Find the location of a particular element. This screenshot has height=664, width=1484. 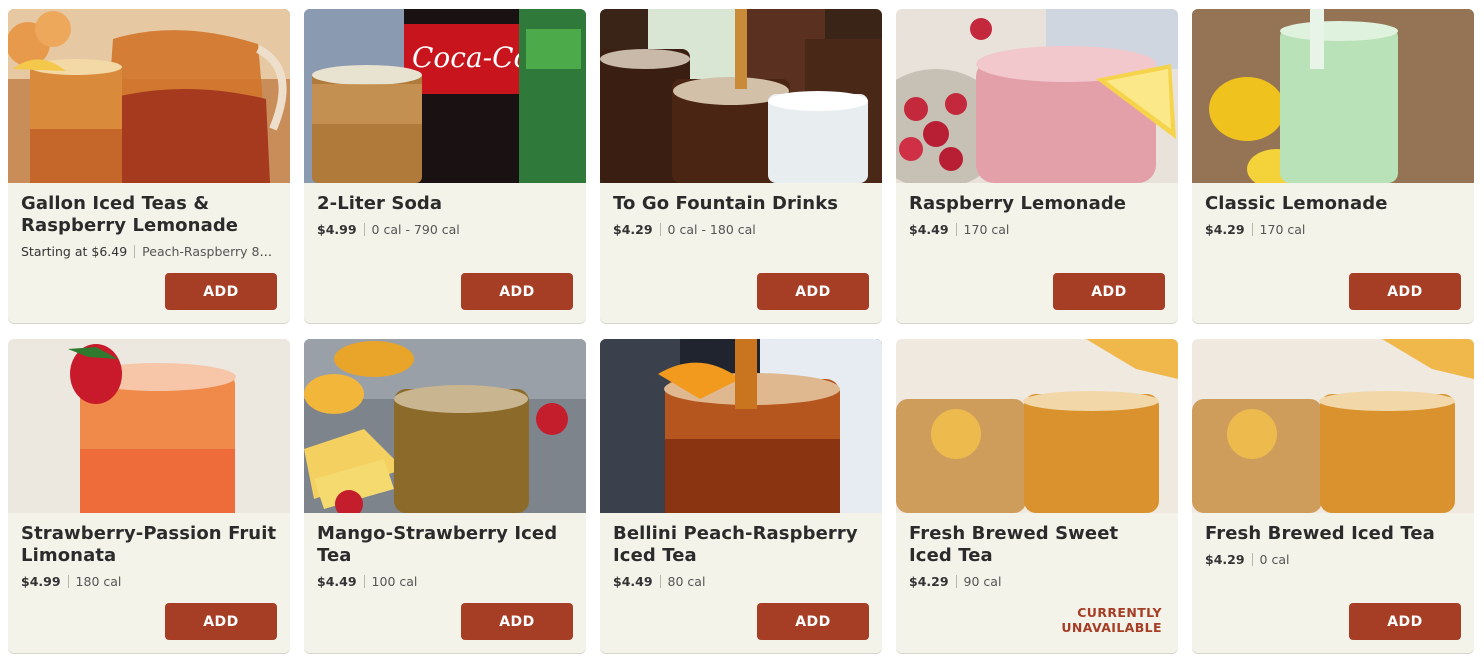

item-meta: $4.99 180 cal is located at coordinates (149, 582).